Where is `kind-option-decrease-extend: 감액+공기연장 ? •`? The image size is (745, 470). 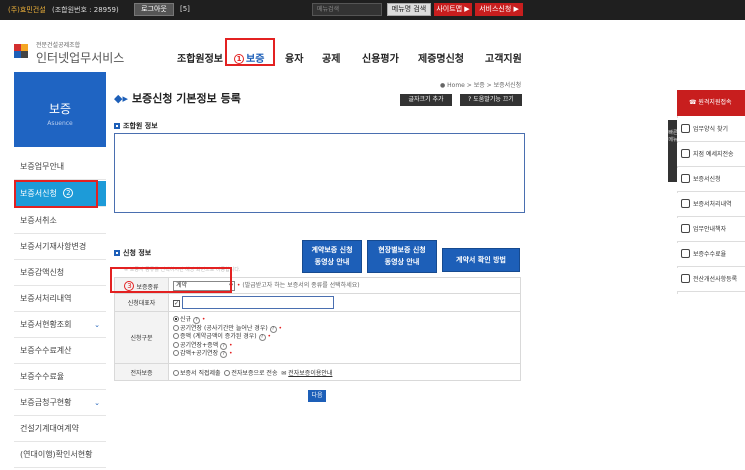
kind-option-decrease-extend: 감액+공기연장 ? • is located at coordinates (344, 354).